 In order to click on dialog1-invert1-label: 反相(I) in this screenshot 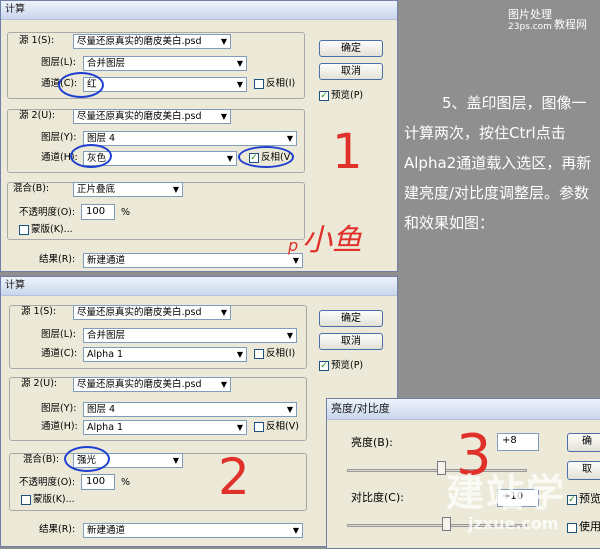, I will do `click(281, 83)`.